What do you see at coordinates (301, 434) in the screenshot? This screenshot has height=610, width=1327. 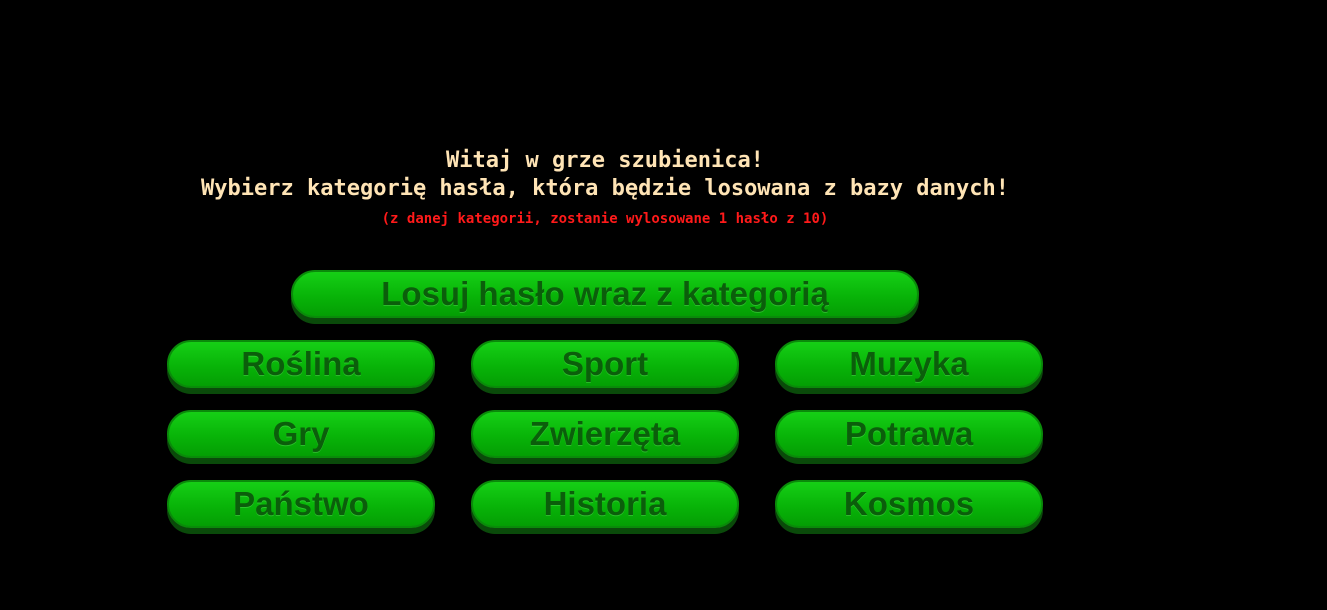 I see `category-button-games: Gry` at bounding box center [301, 434].